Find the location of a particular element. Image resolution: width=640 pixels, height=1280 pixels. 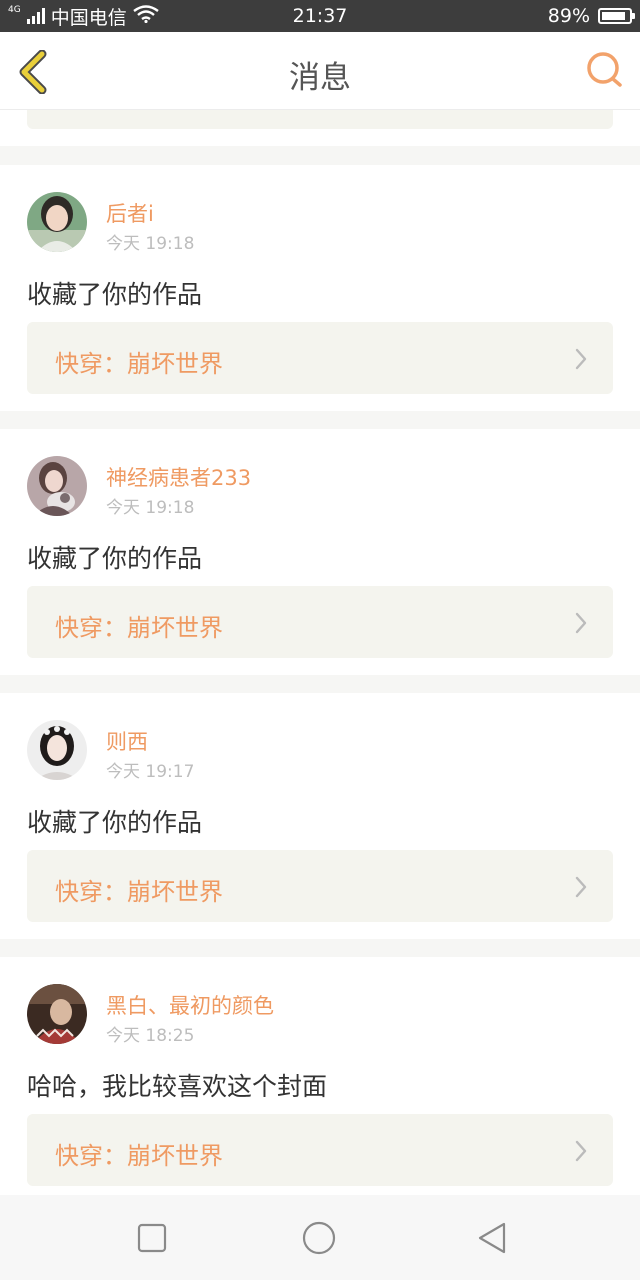

clock: 21:37 is located at coordinates (320, 16).